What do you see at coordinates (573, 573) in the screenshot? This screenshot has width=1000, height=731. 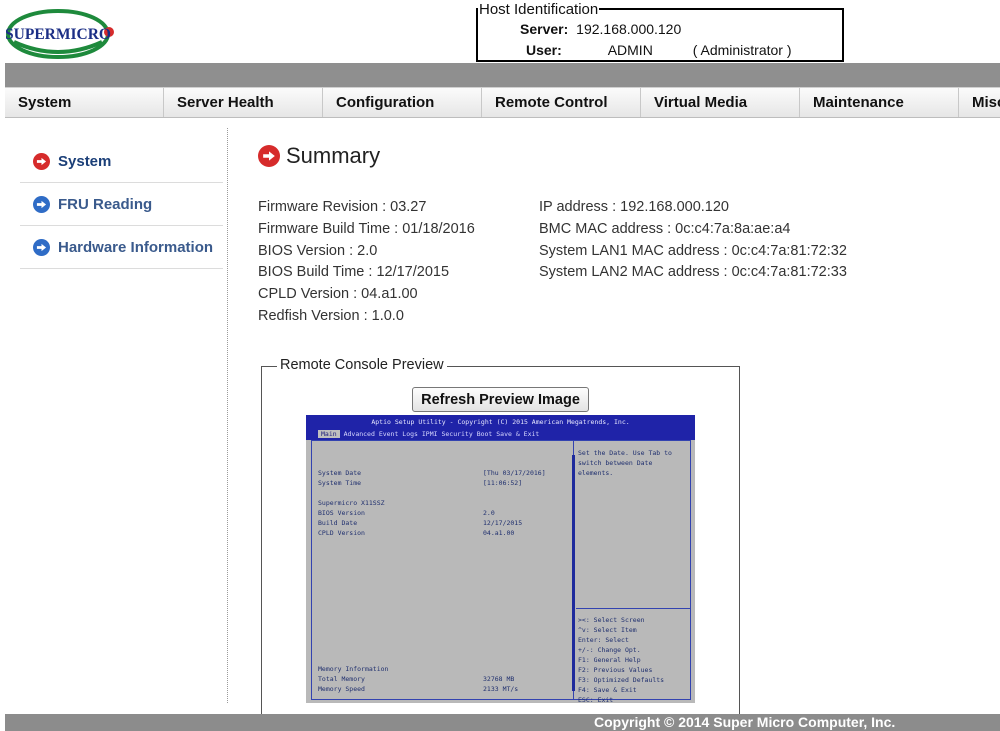 I see `bios-scrollbar` at bounding box center [573, 573].